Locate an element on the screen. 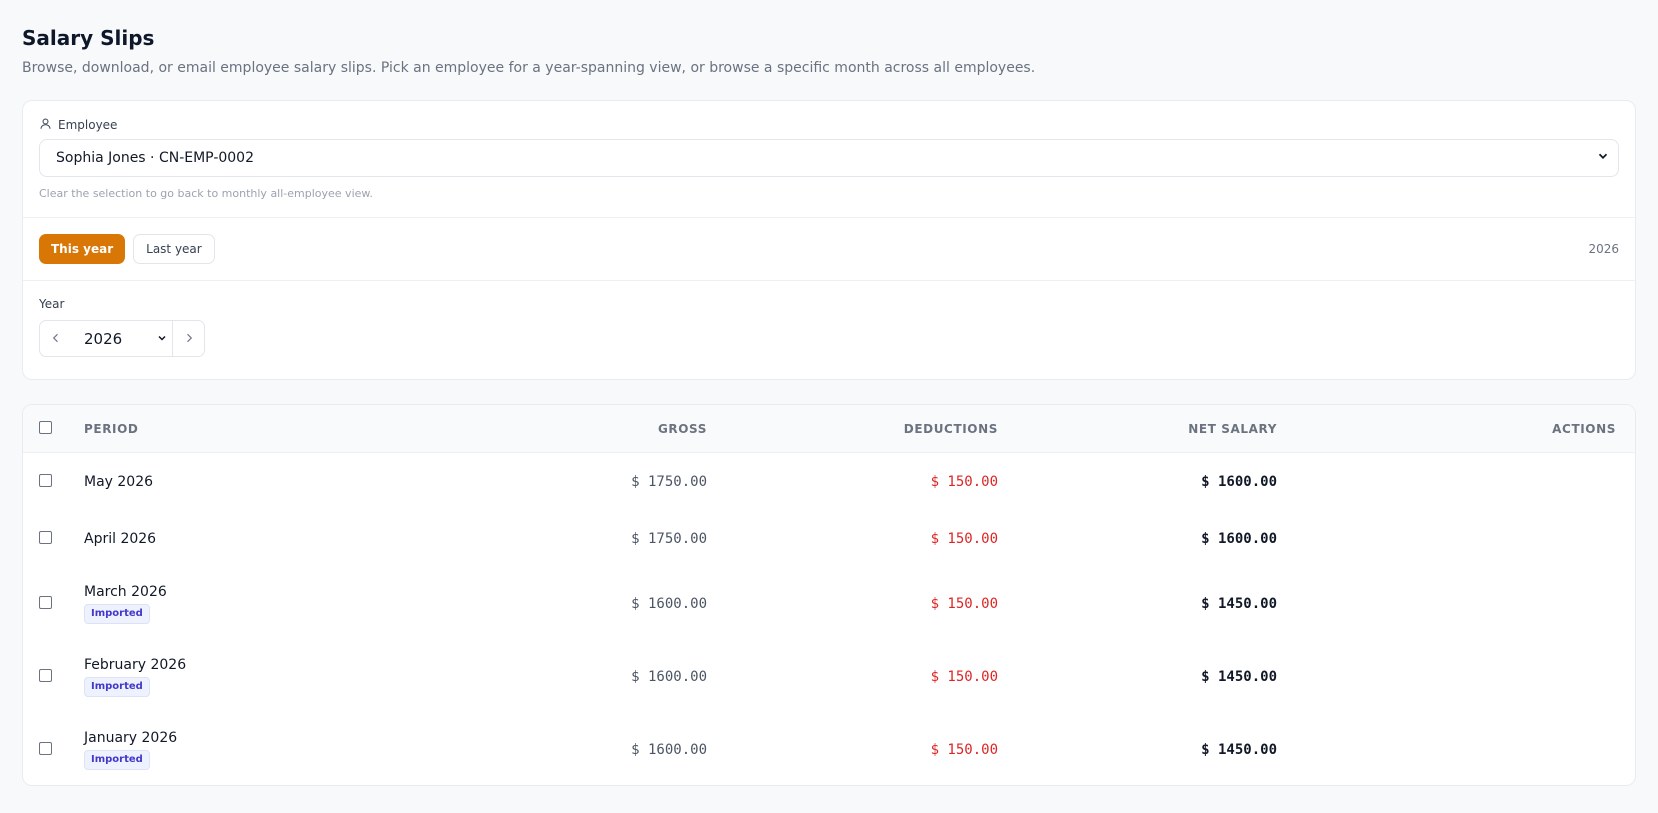 The image size is (1658, 813). year-picker-section: Year 2026 is located at coordinates (829, 319).